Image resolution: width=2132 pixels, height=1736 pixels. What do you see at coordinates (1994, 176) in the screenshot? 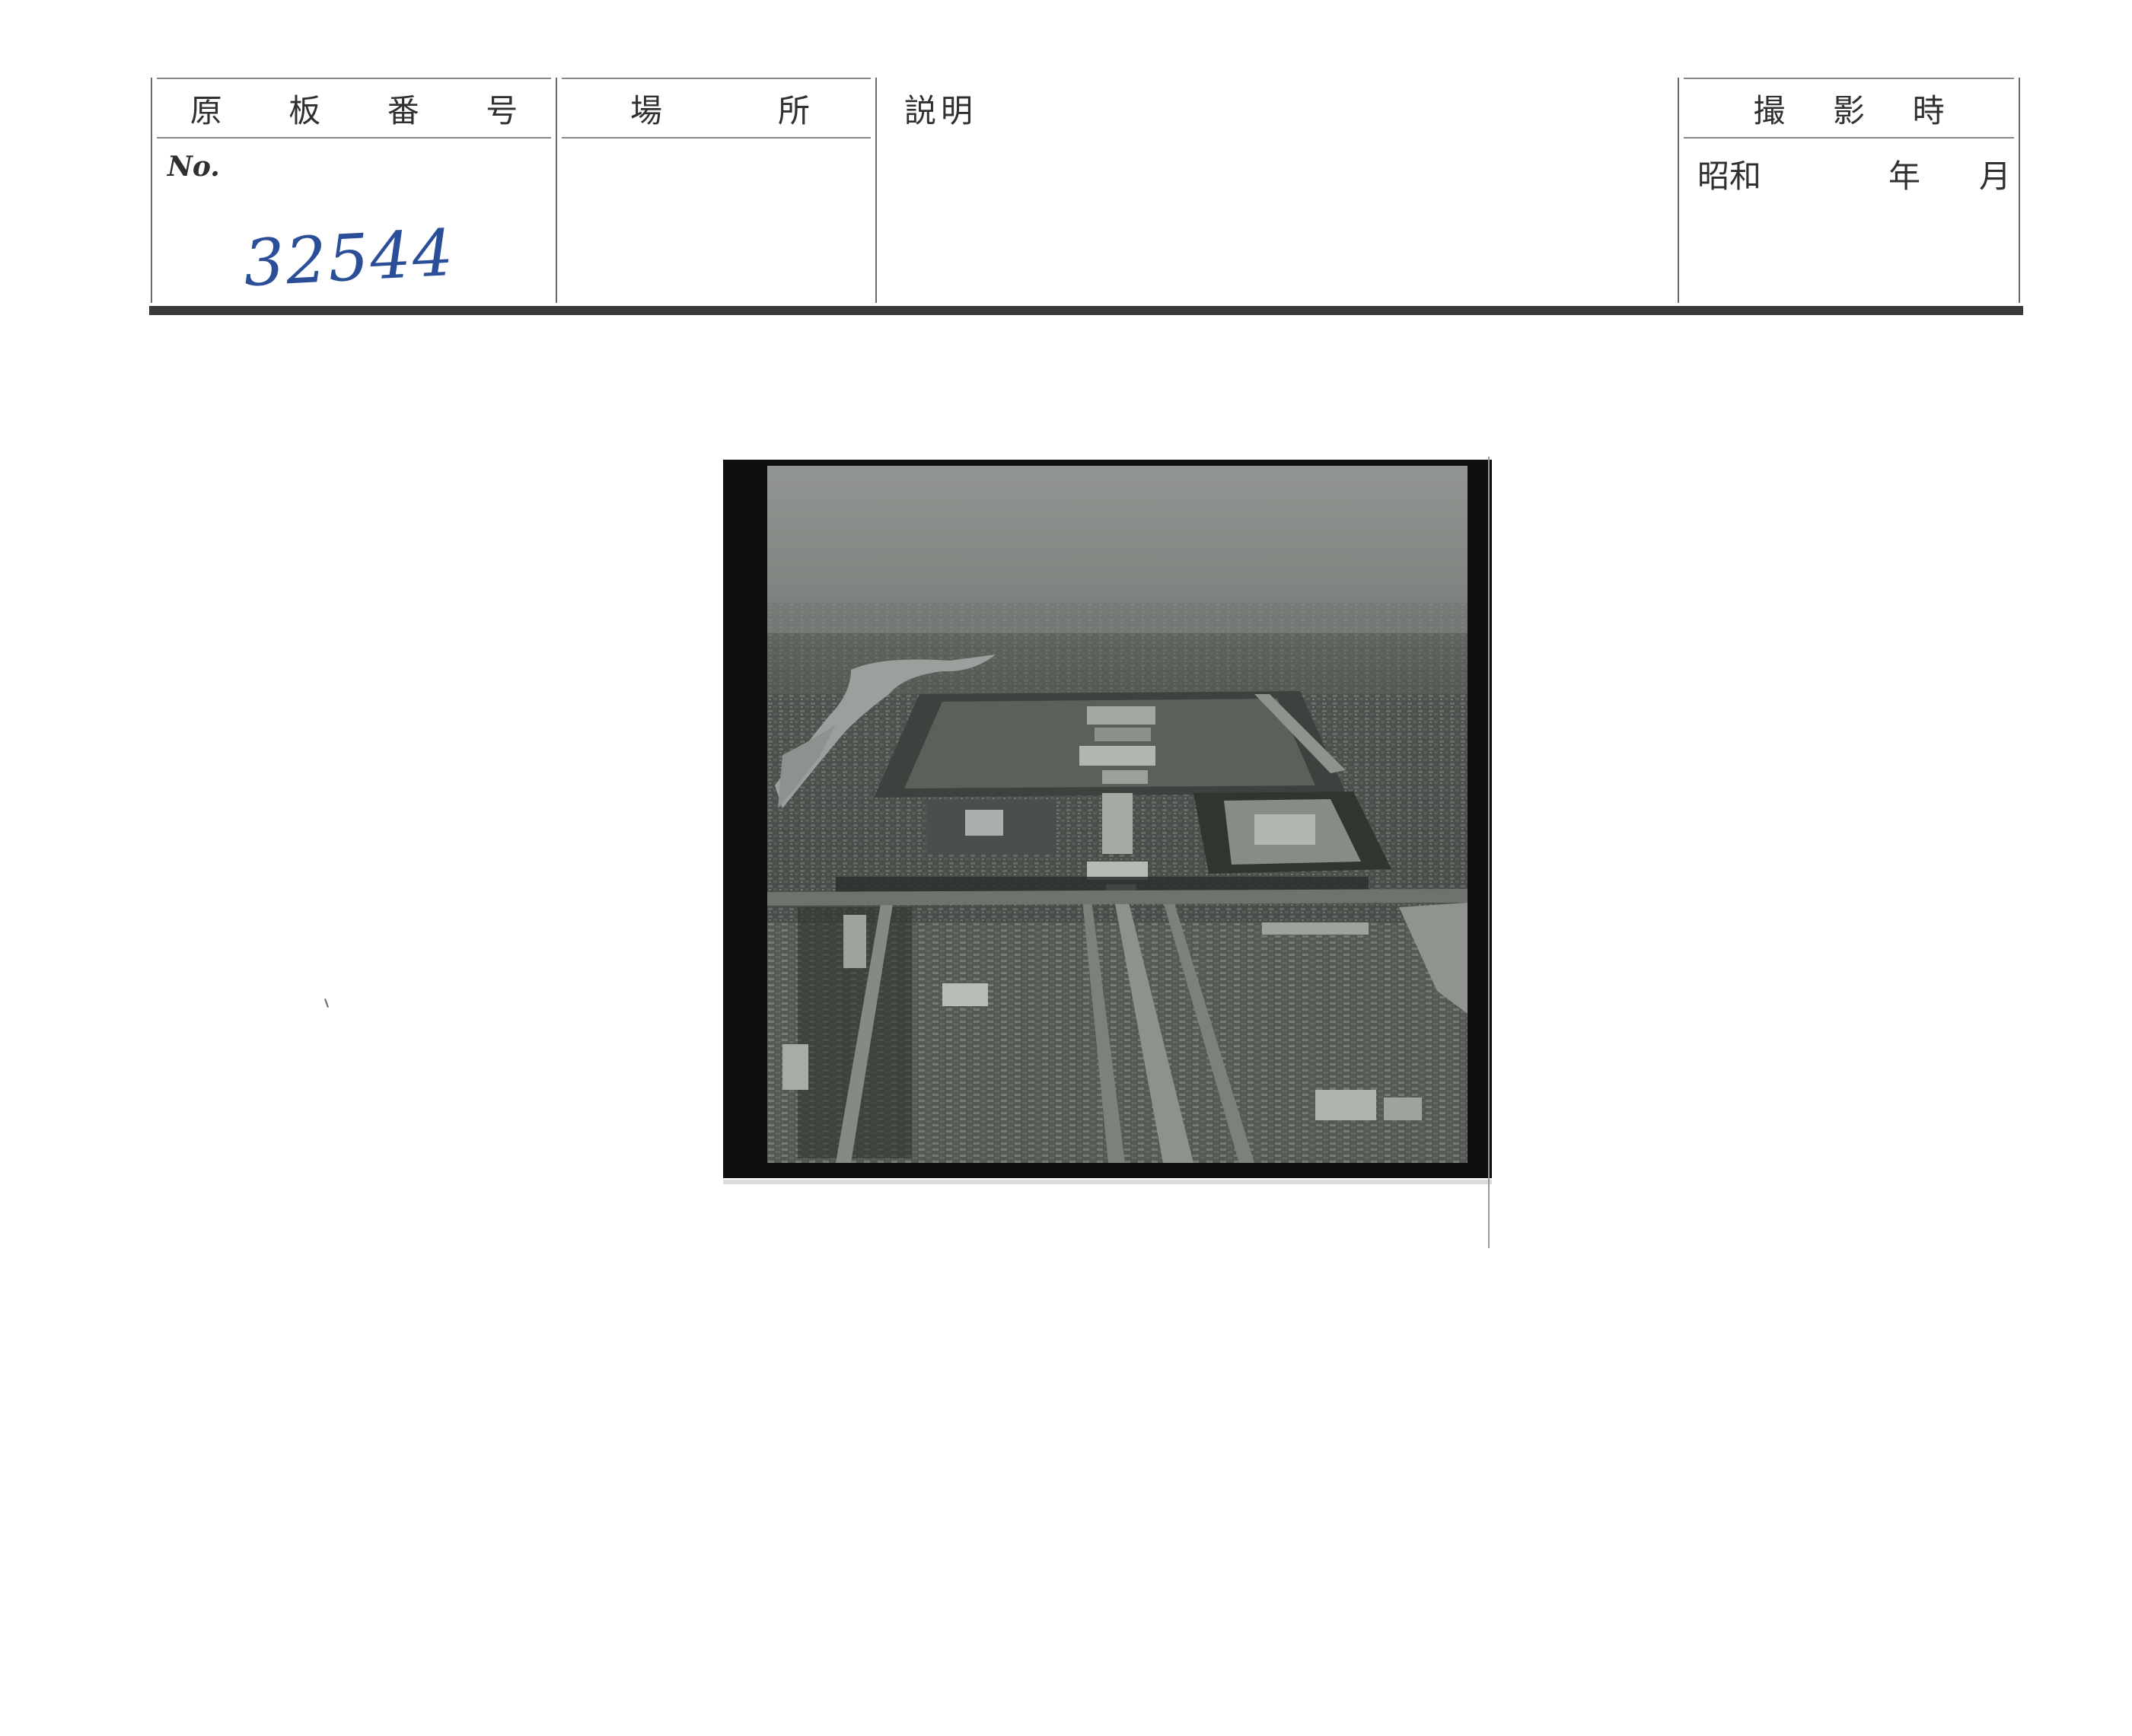
I see `month-label: 月` at bounding box center [1994, 176].